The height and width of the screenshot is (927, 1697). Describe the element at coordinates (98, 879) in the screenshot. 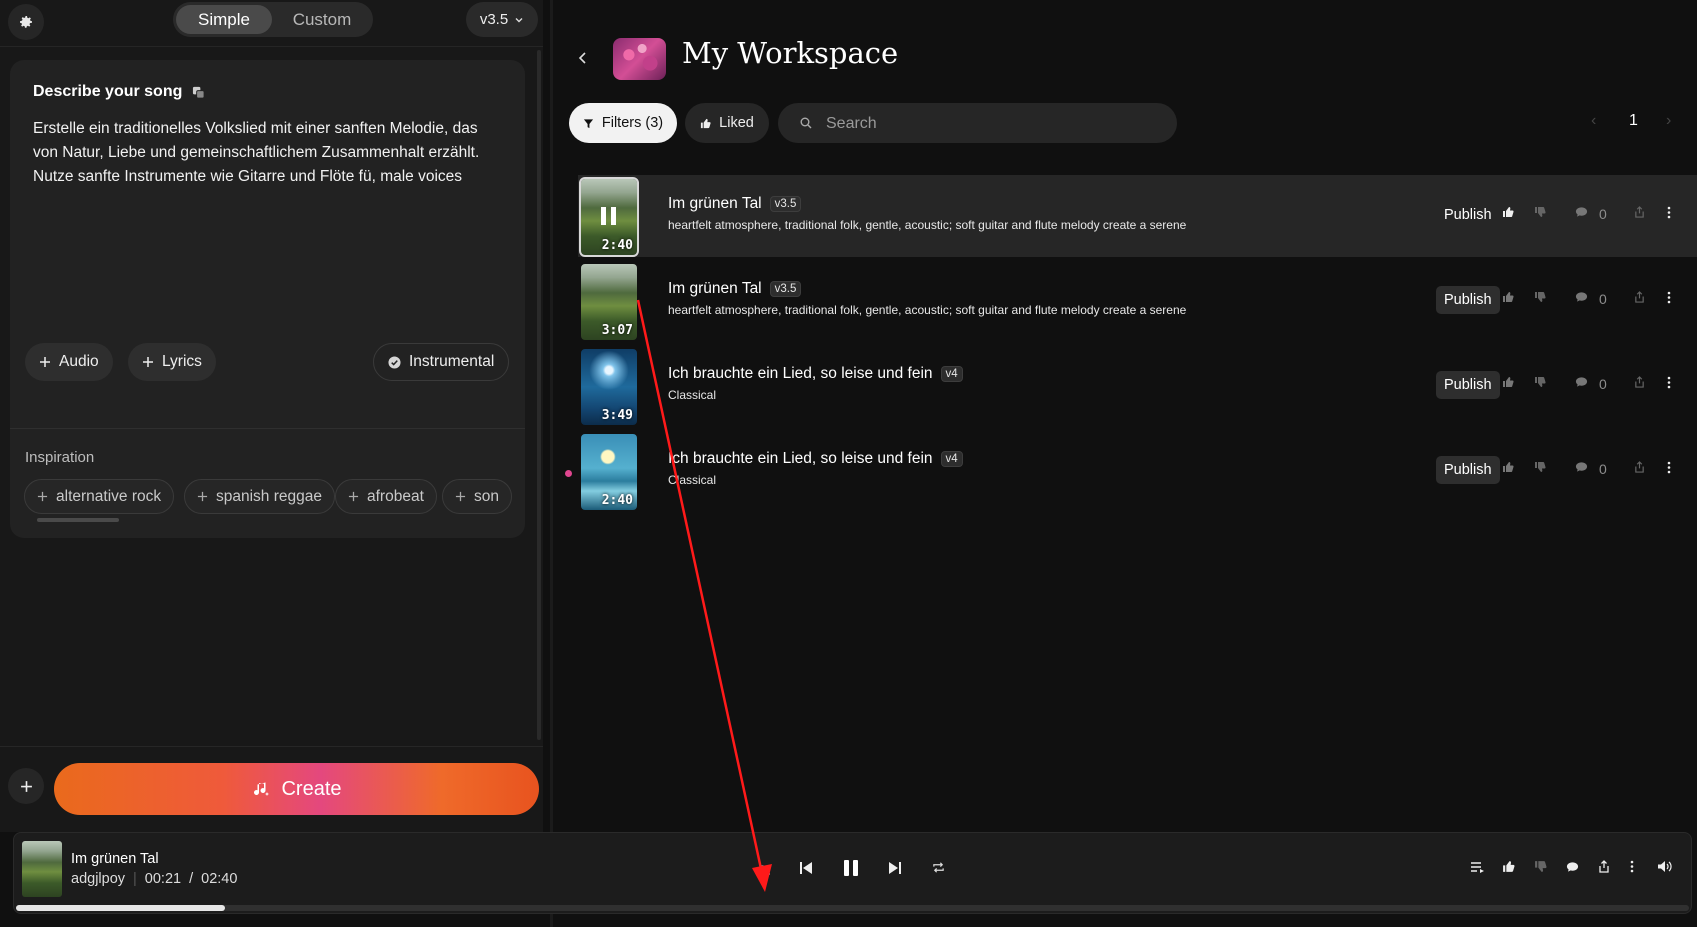

I see `player-artist: adgjlpoy` at that location.